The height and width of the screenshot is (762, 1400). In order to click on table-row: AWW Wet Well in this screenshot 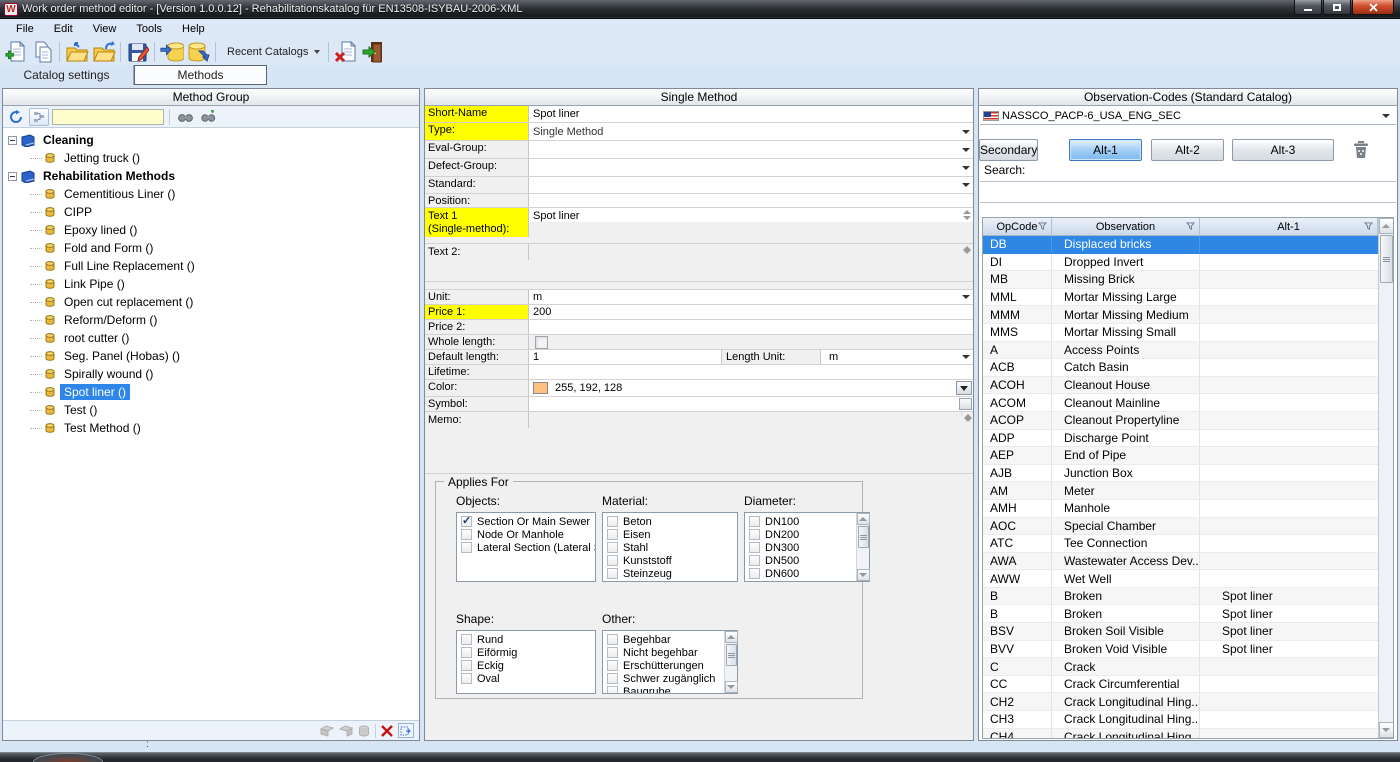, I will do `click(1180, 579)`.